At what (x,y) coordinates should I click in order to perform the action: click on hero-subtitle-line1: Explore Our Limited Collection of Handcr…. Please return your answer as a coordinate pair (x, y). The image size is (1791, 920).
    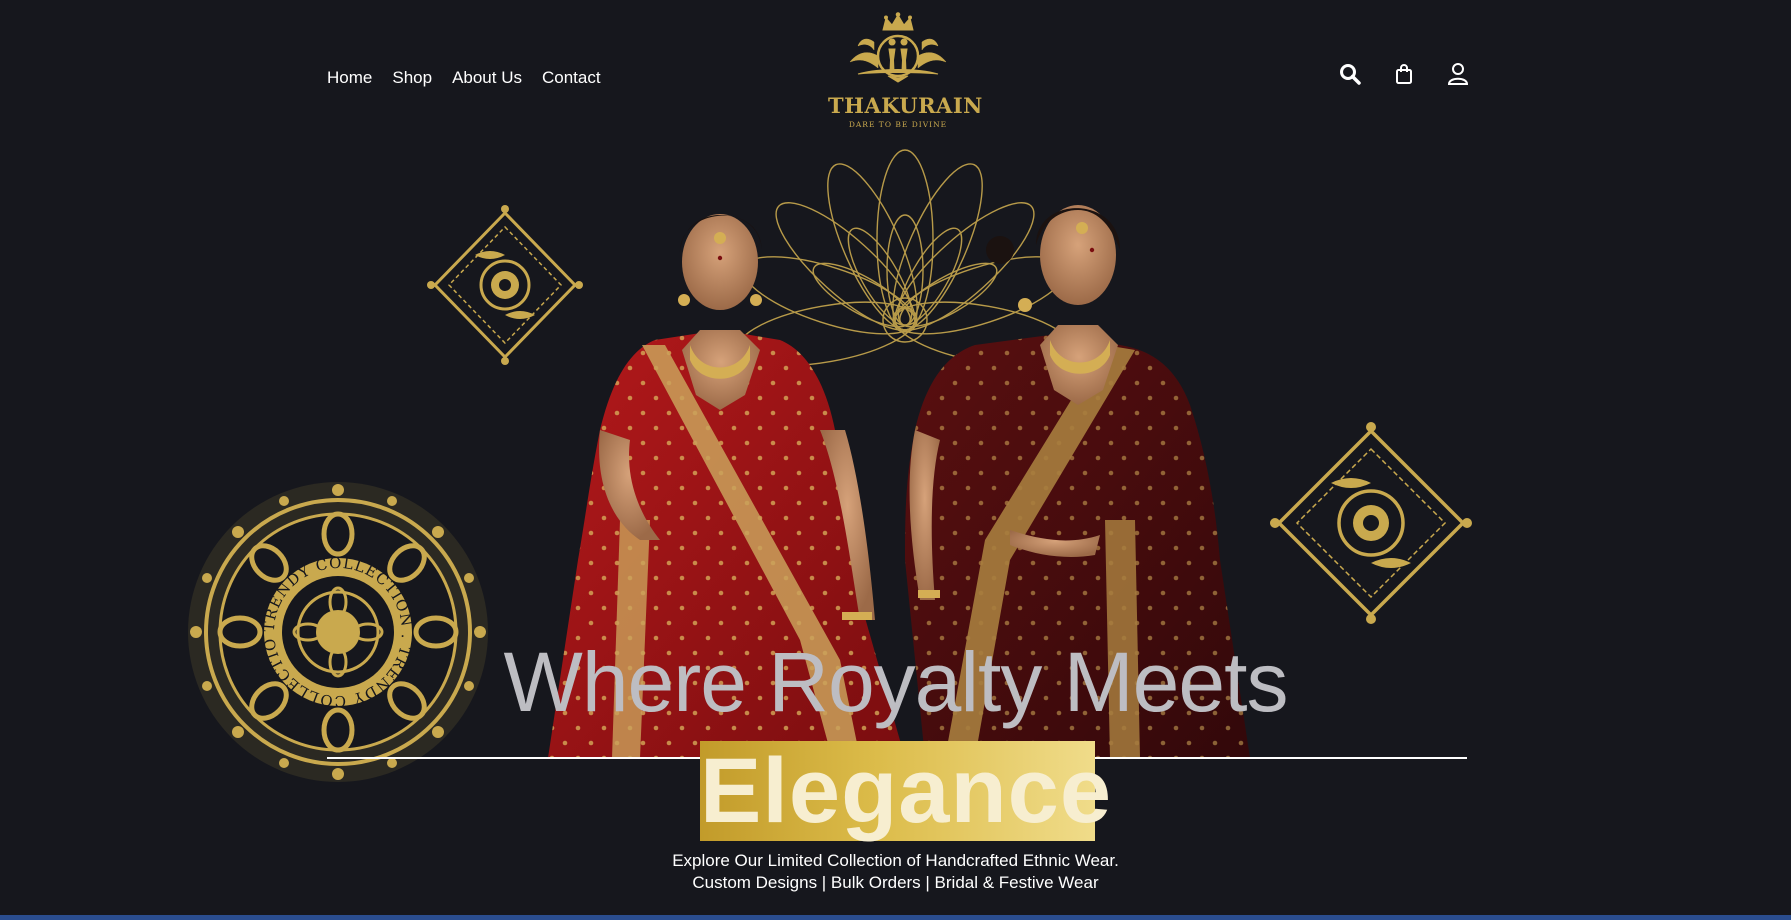
    Looking at the image, I should click on (895, 860).